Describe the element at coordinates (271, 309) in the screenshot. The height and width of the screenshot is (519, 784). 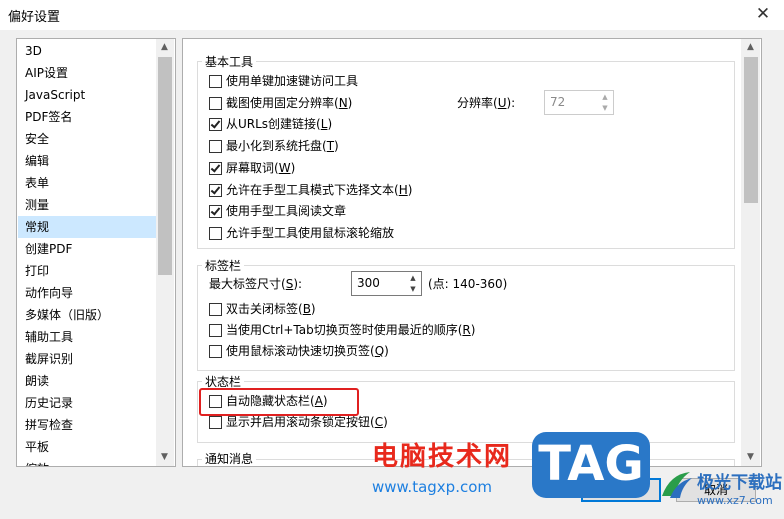
I see `checkbox-label: 双击关闭标签(B)` at that location.